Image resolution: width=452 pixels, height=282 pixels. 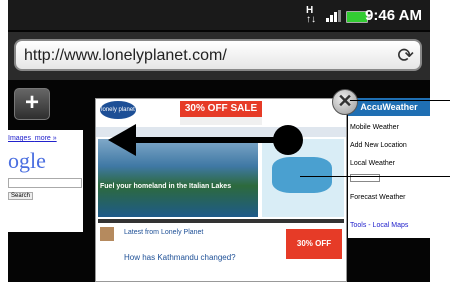 What do you see at coordinates (125, 56) in the screenshot?
I see `url-text: http://www.lonelyplanet.com/` at bounding box center [125, 56].